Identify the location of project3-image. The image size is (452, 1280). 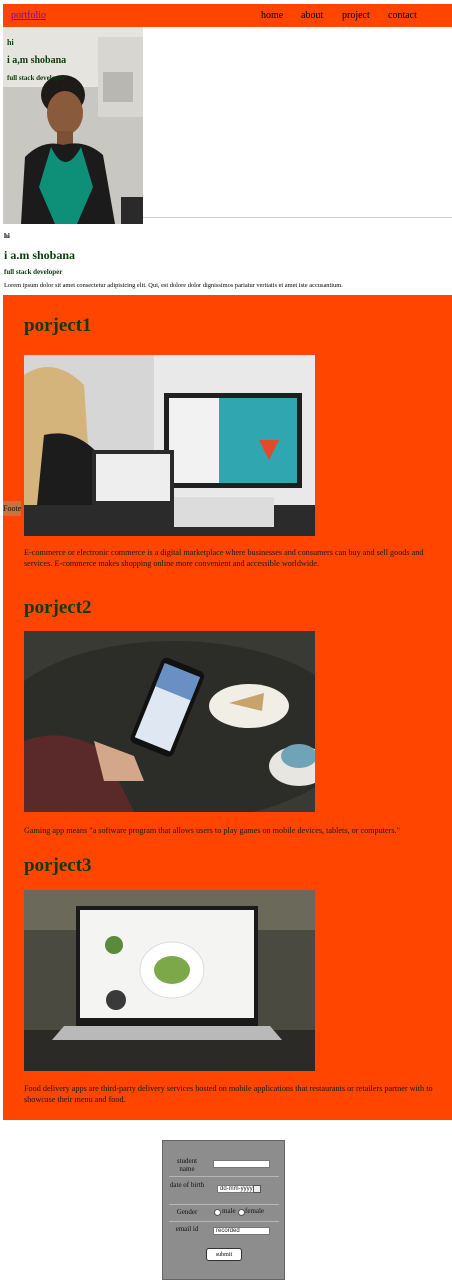
(169, 980).